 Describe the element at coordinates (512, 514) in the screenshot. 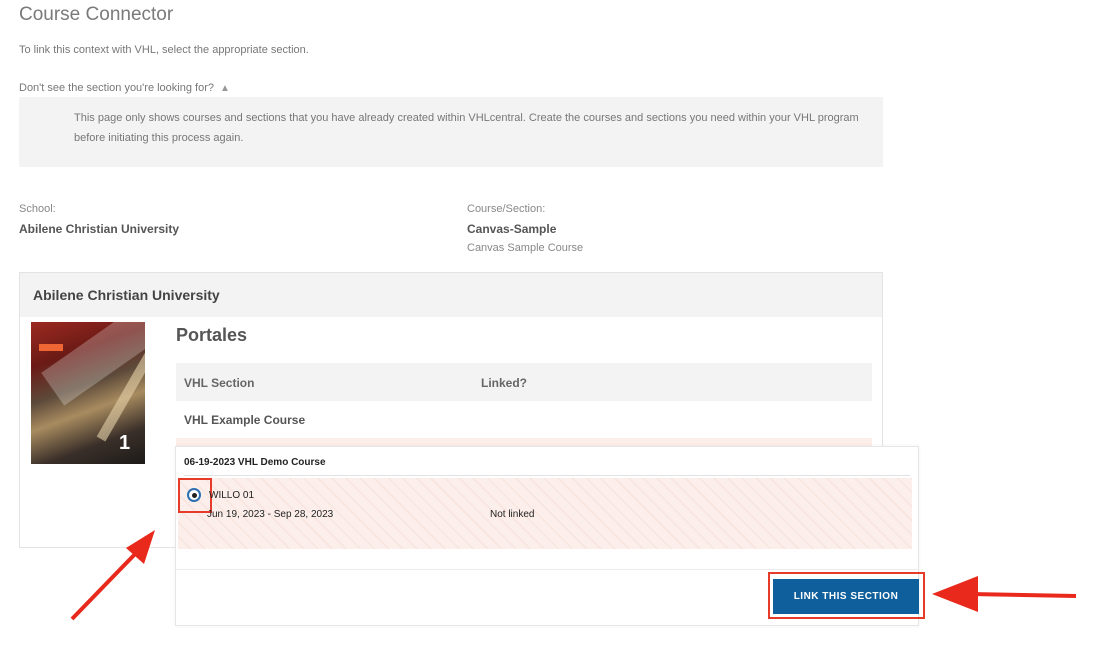

I see `section-status: Not linked` at that location.